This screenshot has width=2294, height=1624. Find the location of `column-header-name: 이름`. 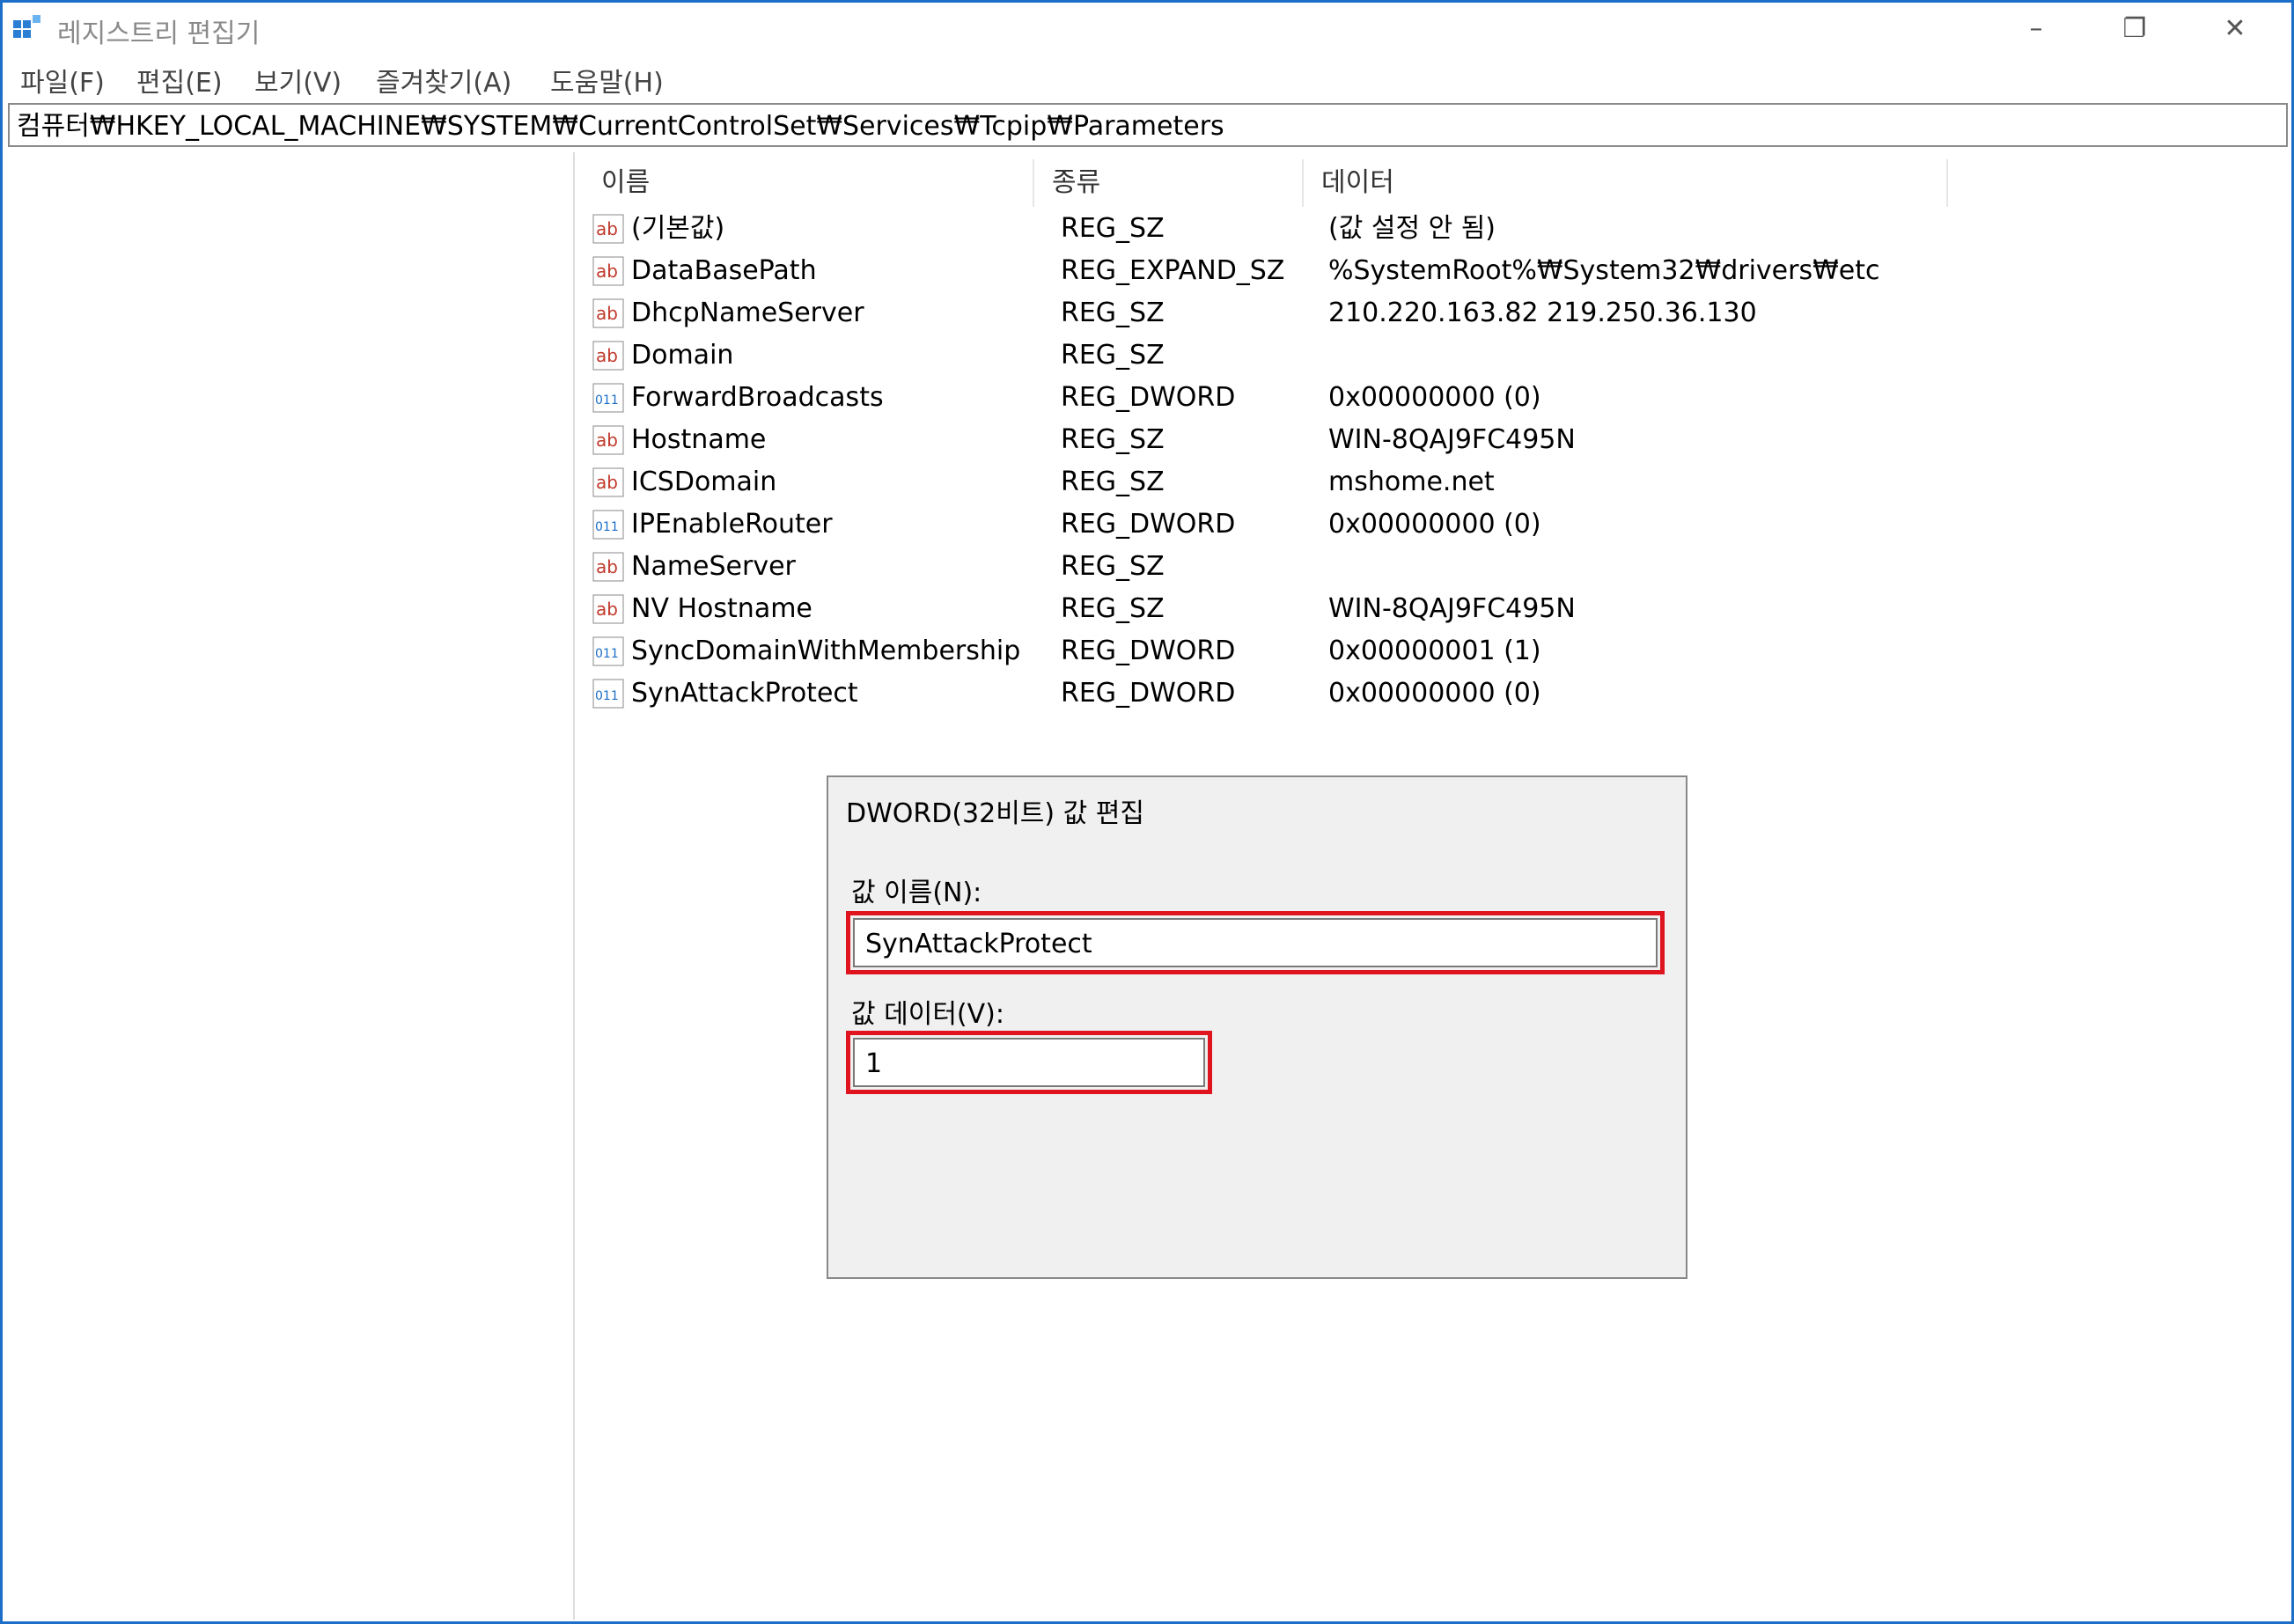

column-header-name: 이름 is located at coordinates (809, 183).